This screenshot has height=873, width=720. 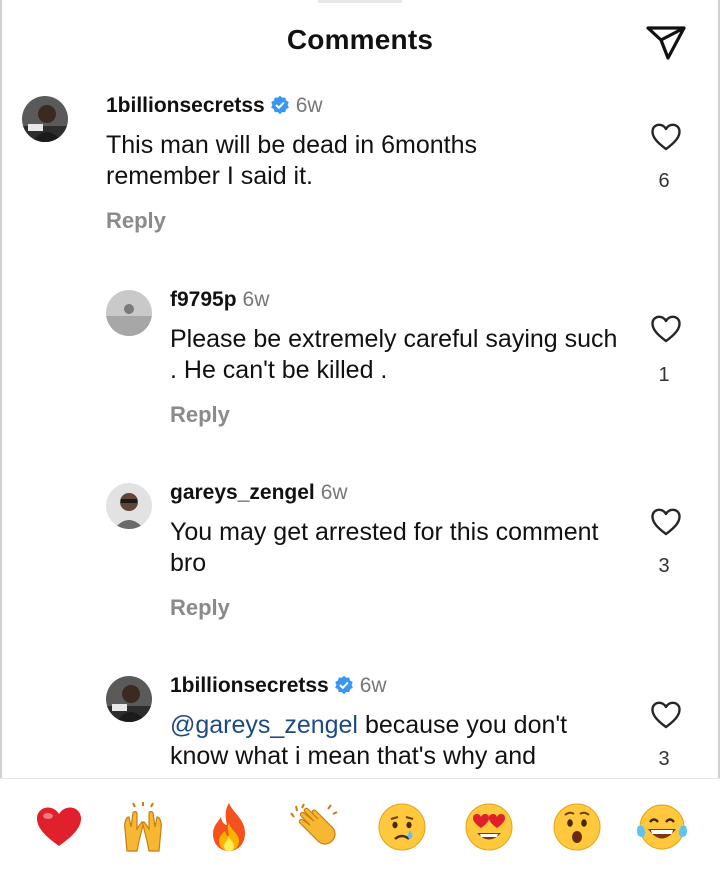 I want to click on comment-meta: gareys_zengel 6w, so click(x=259, y=493).